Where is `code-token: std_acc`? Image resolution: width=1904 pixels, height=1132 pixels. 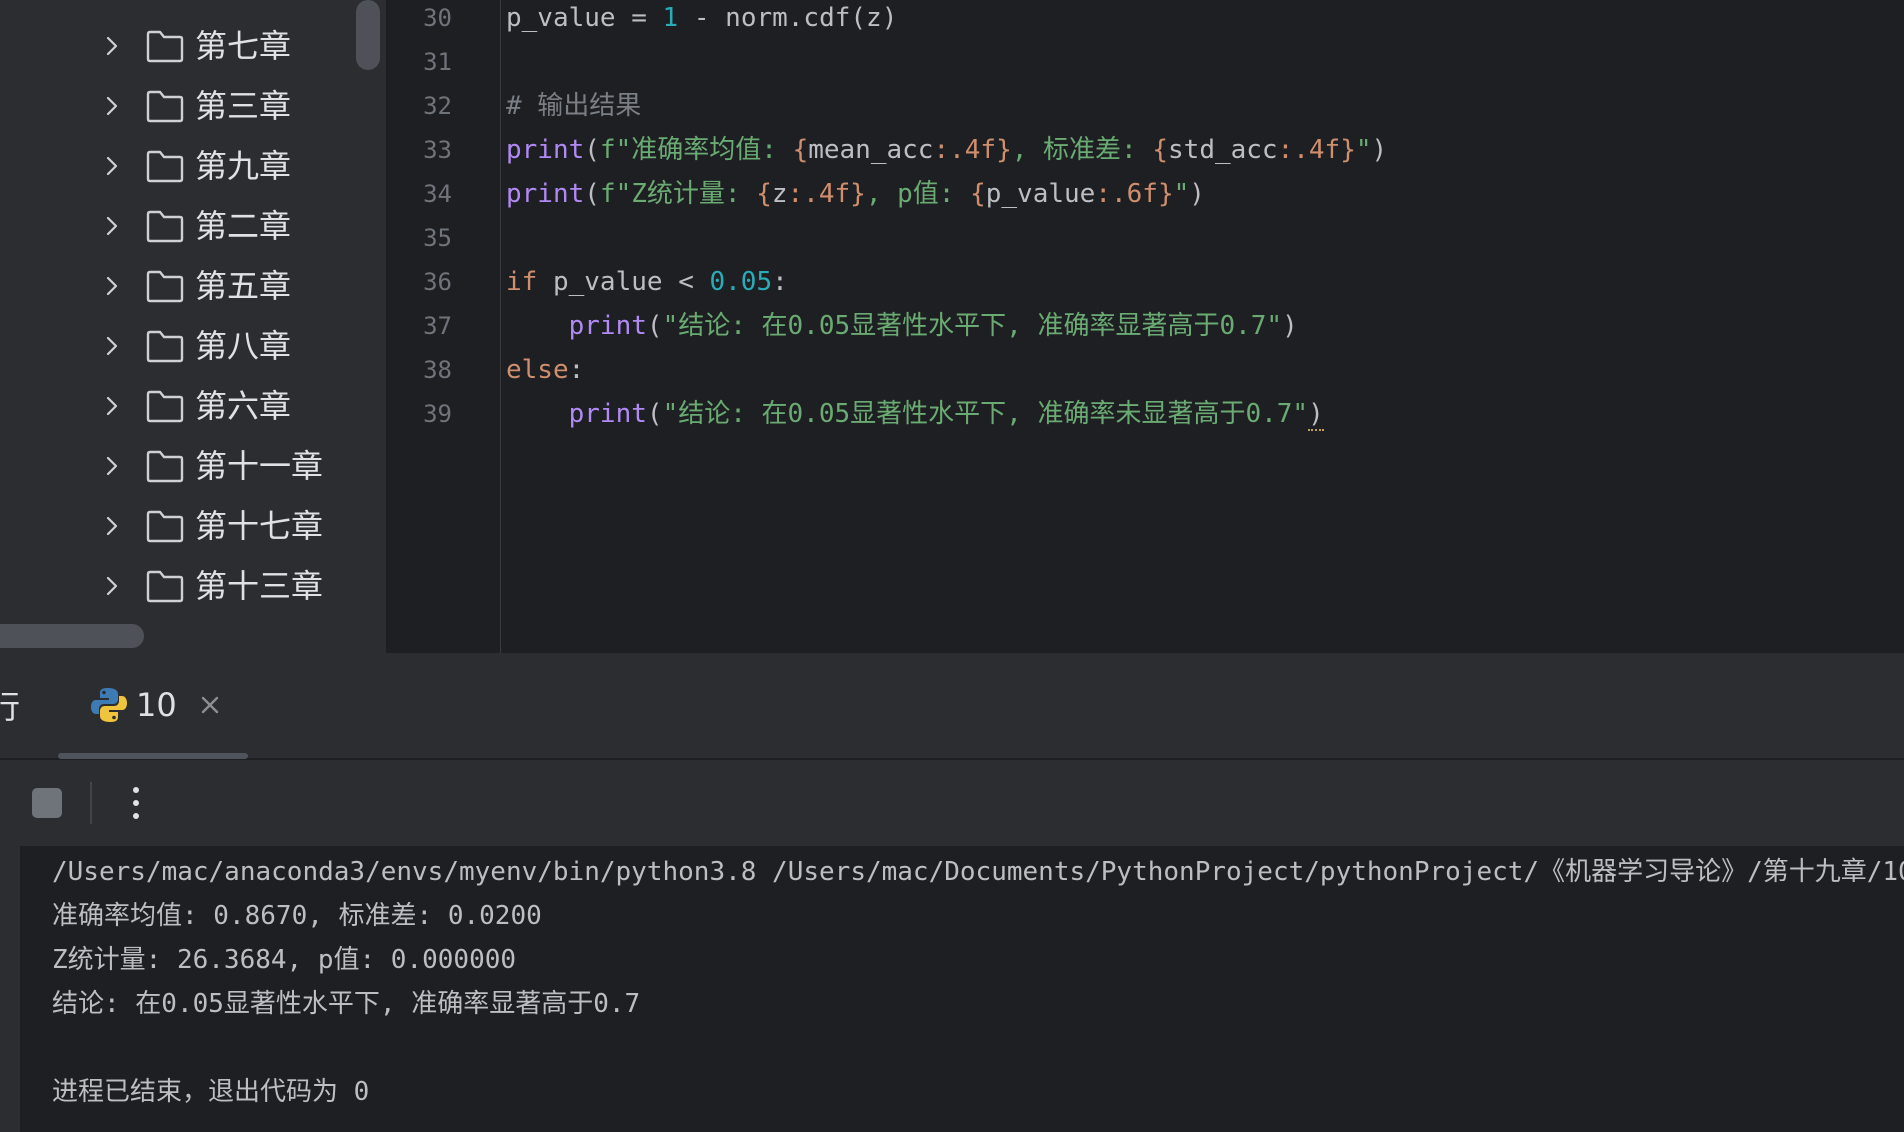 code-token: std_acc is located at coordinates (1223, 150).